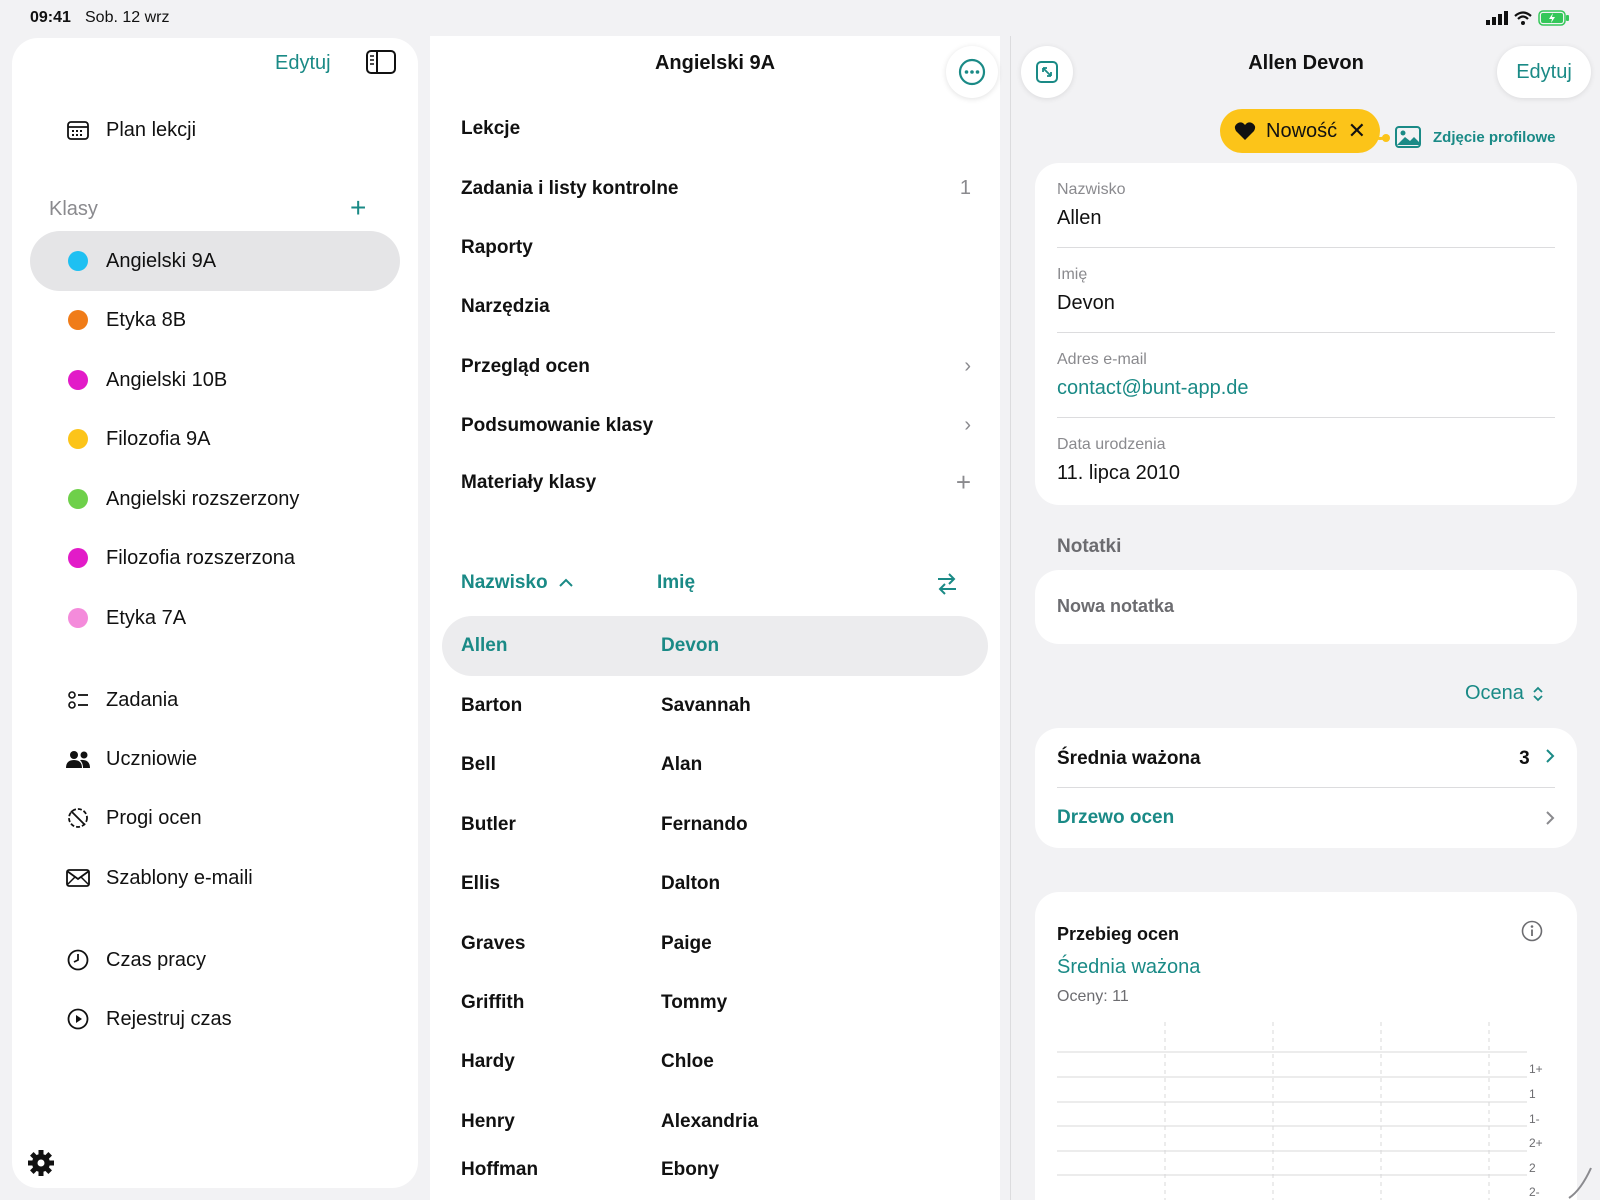 Image resolution: width=1600 pixels, height=1200 pixels. I want to click on more-options-button, so click(972, 72).